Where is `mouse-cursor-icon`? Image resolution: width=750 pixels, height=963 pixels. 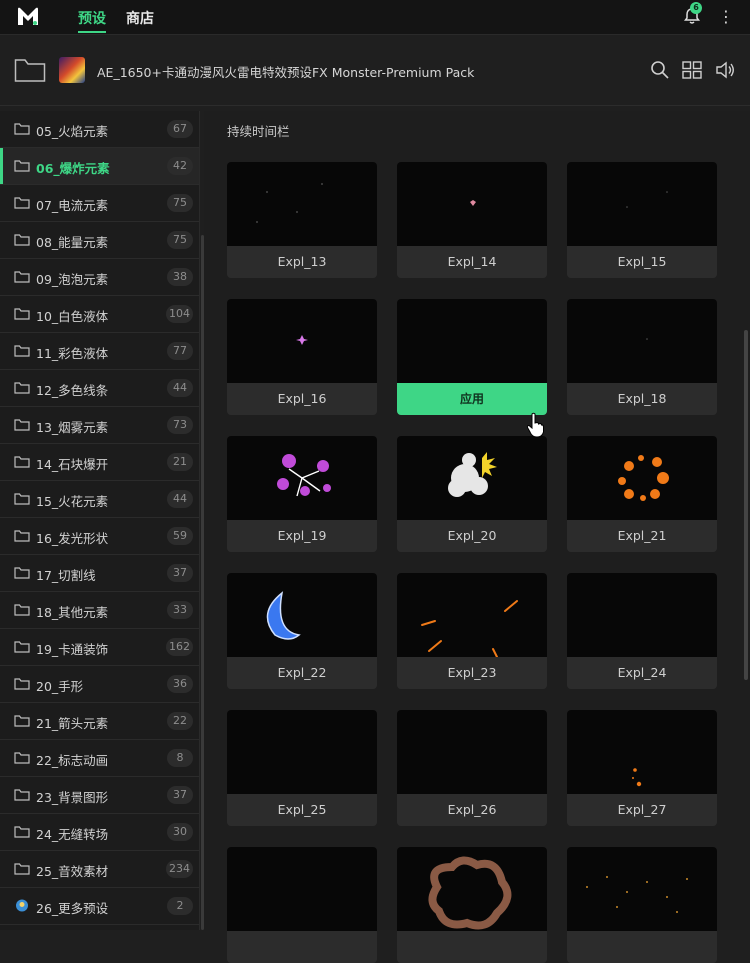 mouse-cursor-icon is located at coordinates (535, 425).